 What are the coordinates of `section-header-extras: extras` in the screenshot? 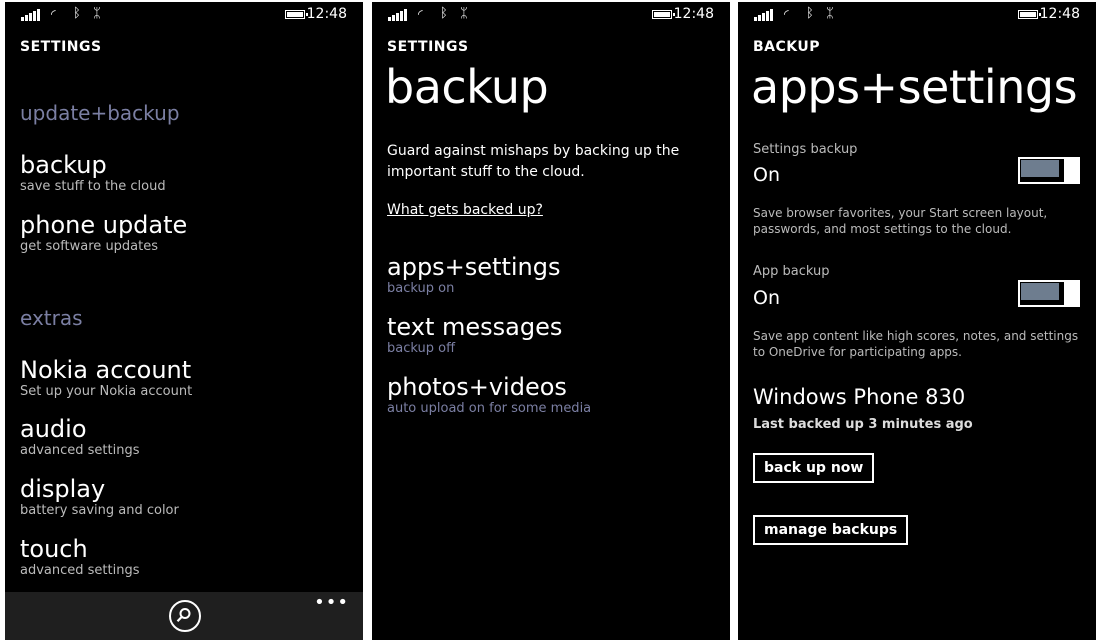 It's located at (51, 318).